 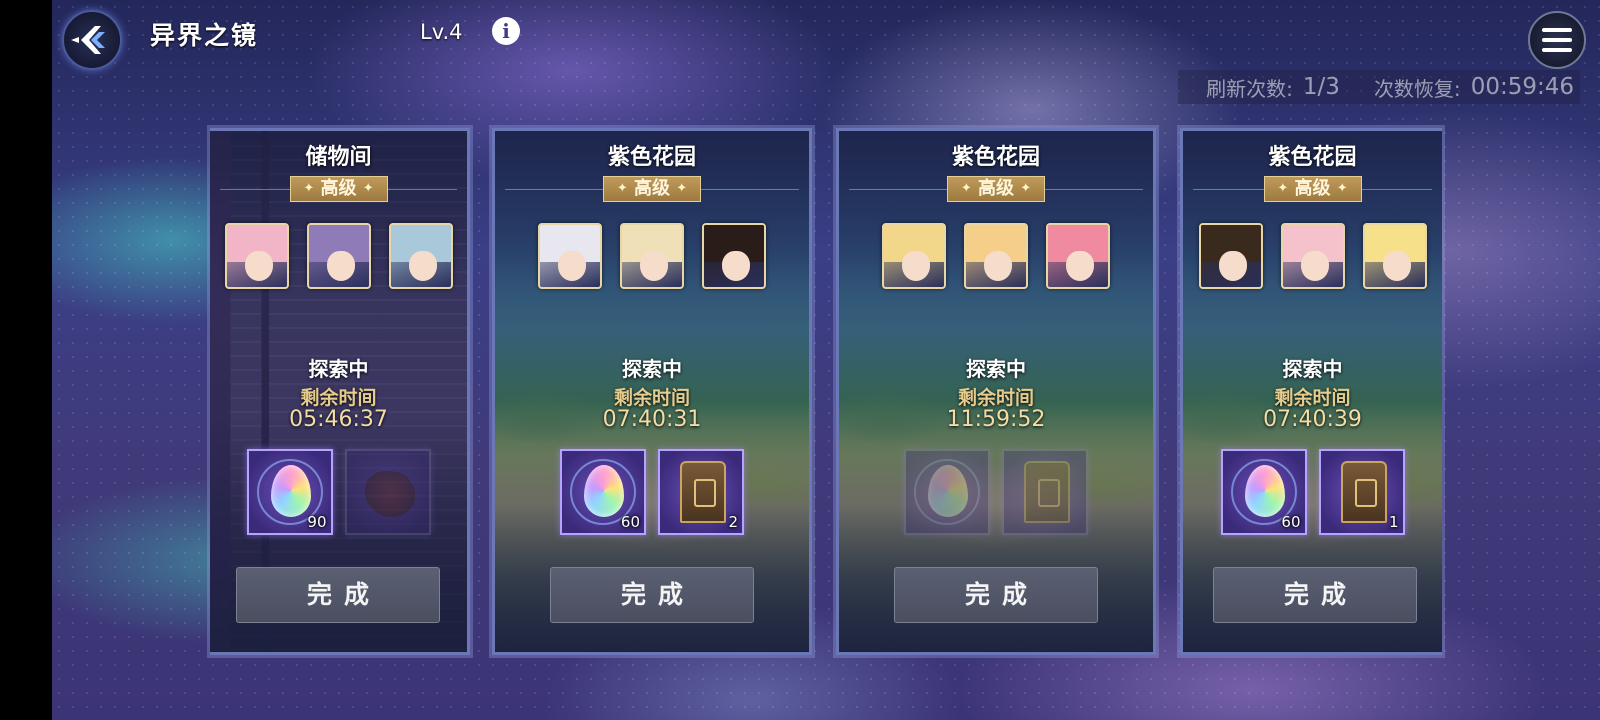 I want to click on reward-slot: 2, so click(x=701, y=492).